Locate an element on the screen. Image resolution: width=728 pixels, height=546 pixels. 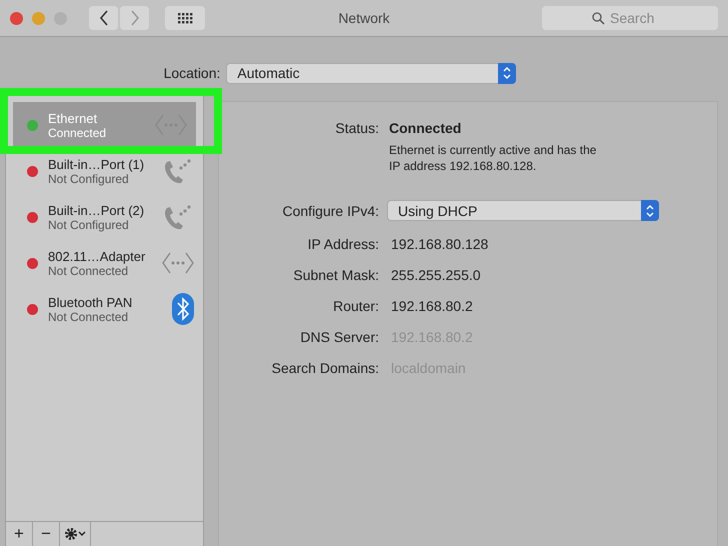
close-button is located at coordinates (16, 18).